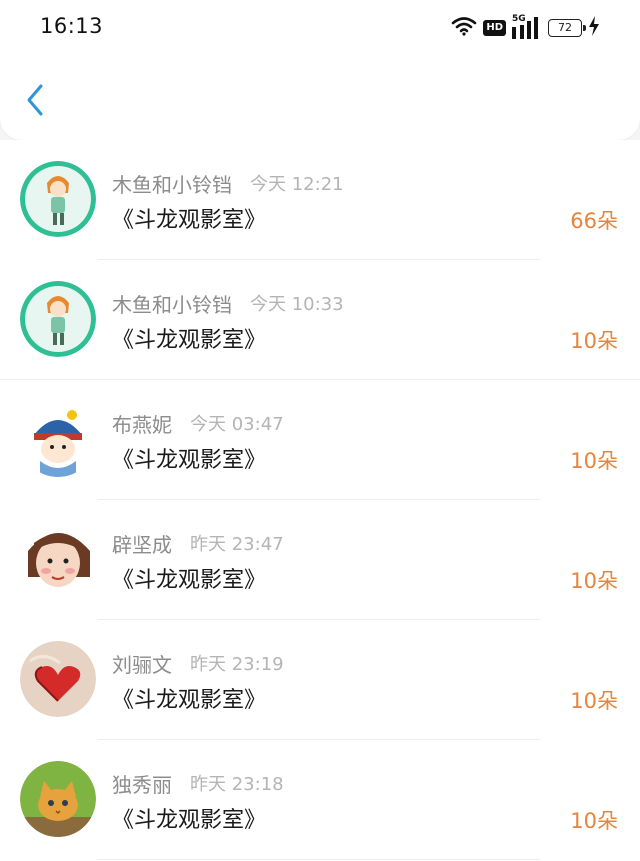 The height and width of the screenshot is (861, 640). Describe the element at coordinates (237, 544) in the screenshot. I see `timestamp: 昨天 23:47` at that location.